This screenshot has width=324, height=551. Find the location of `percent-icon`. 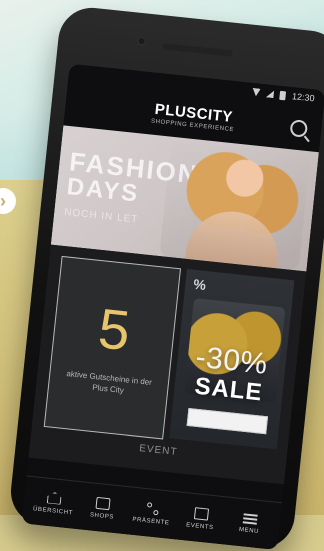

percent-icon is located at coordinates (152, 508).